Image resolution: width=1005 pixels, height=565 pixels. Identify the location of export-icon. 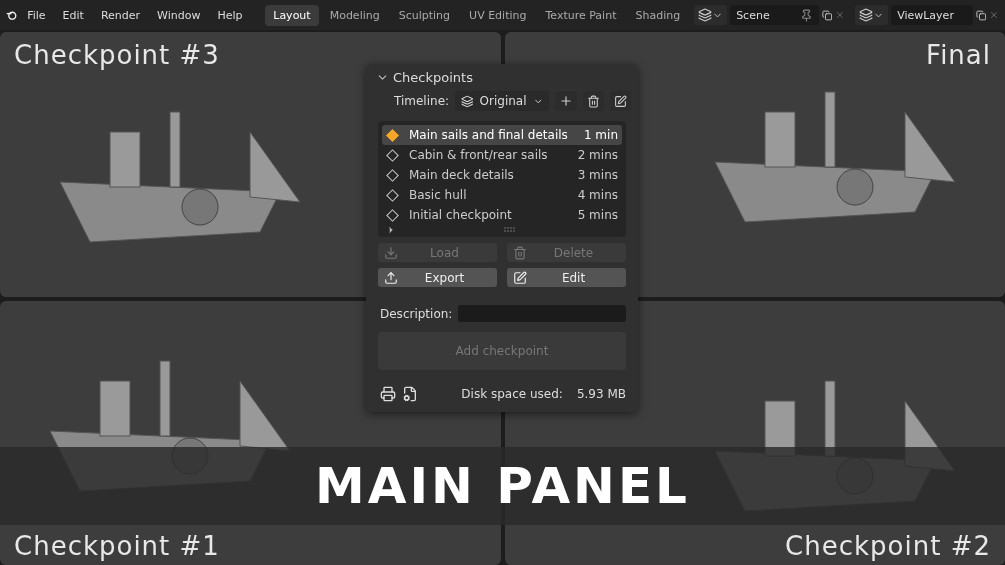
(391, 277).